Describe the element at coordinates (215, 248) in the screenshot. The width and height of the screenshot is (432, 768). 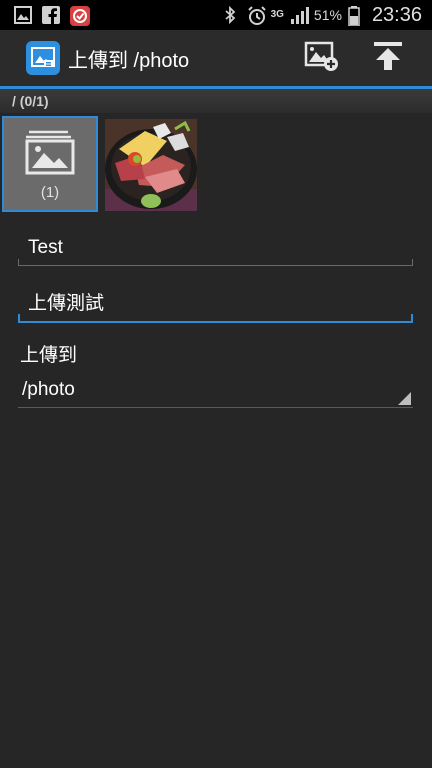
I see `title-input: Test` at that location.